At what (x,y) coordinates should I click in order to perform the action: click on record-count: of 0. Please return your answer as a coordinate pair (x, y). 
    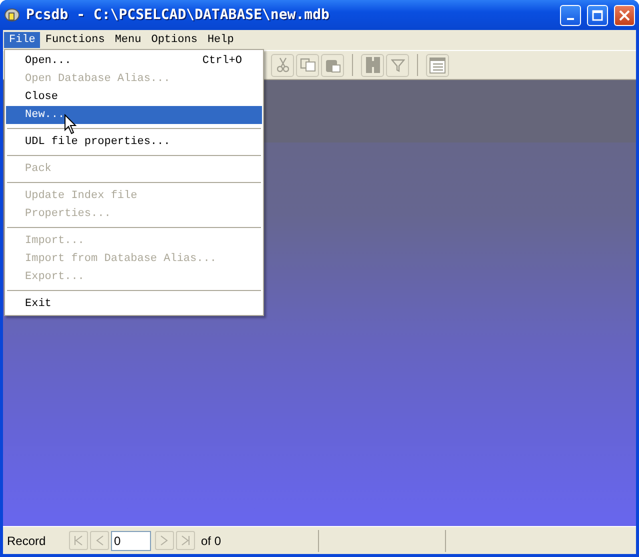
    Looking at the image, I should click on (211, 541).